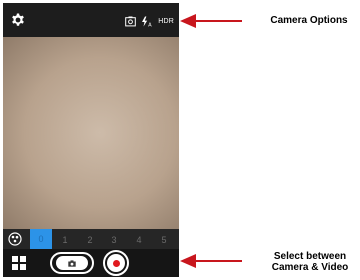  I want to click on select-mode-arrow, so click(211, 261).